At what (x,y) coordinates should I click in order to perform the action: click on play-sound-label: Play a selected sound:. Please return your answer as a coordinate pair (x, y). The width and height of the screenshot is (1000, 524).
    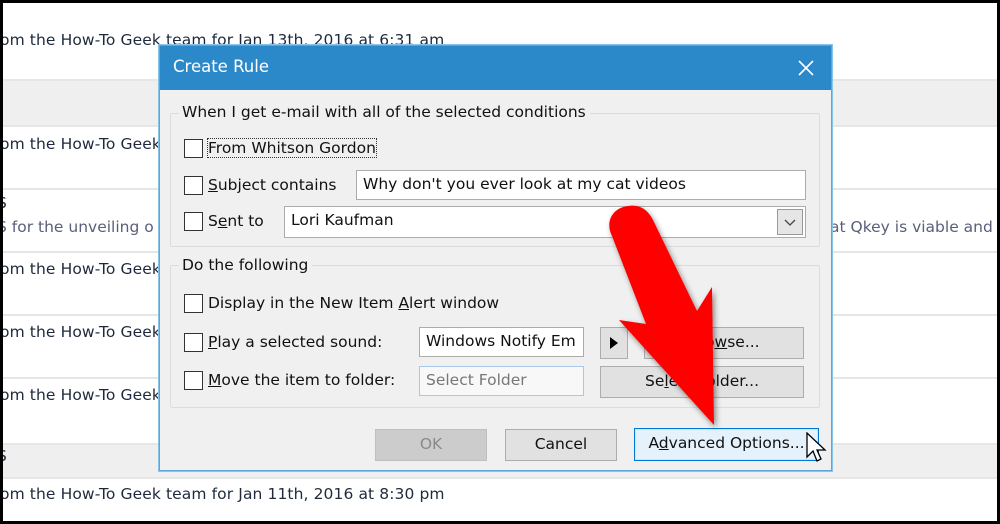
    Looking at the image, I should click on (295, 342).